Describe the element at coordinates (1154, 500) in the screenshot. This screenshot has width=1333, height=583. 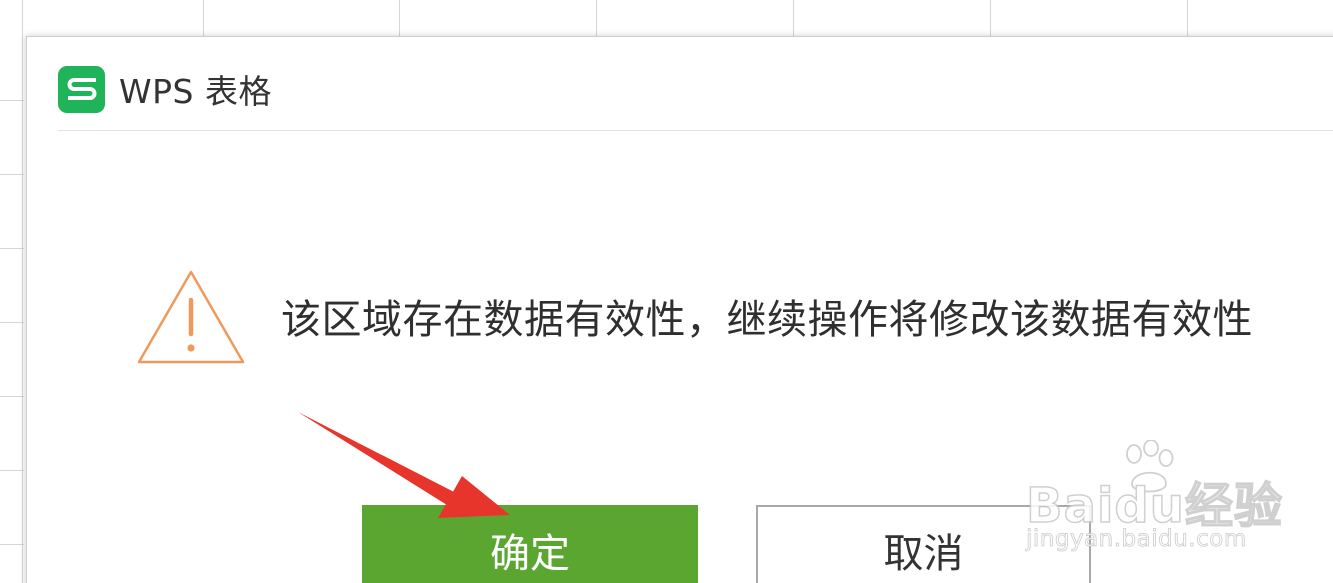
I see `baidu-watermark: Baidu经验 jingyan.baidu.com` at that location.